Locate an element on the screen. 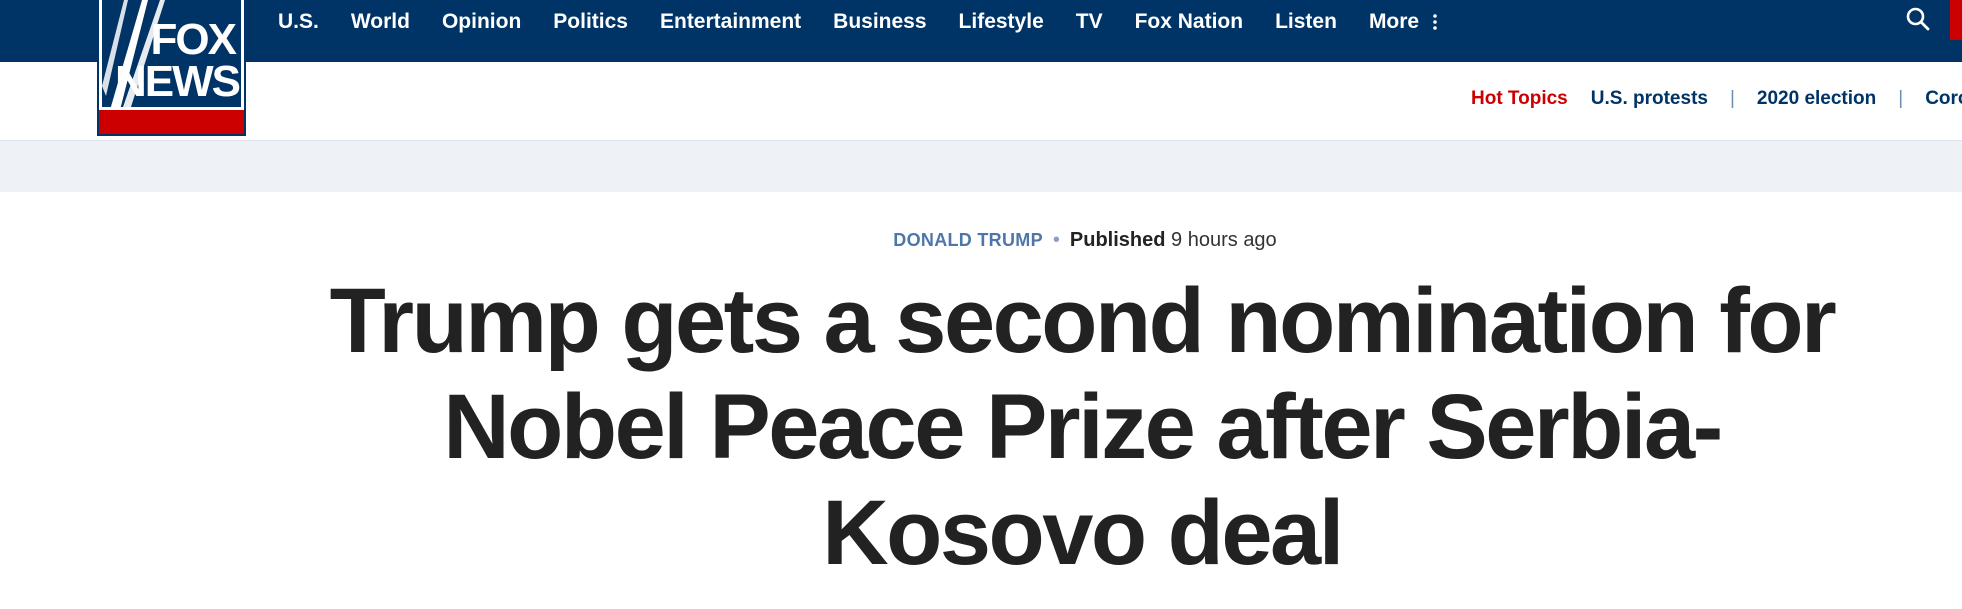  nav-item-politics: Politics is located at coordinates (590, 22).